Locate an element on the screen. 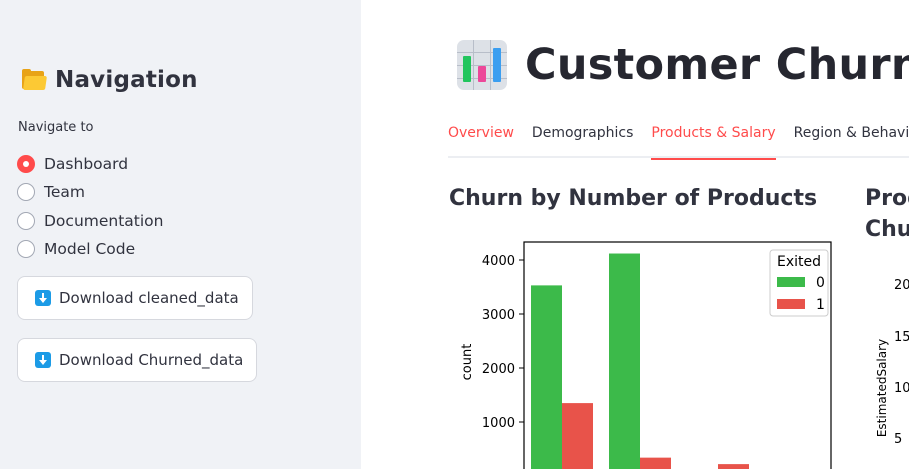  sidebar-header: Navigation is located at coordinates (109, 80).